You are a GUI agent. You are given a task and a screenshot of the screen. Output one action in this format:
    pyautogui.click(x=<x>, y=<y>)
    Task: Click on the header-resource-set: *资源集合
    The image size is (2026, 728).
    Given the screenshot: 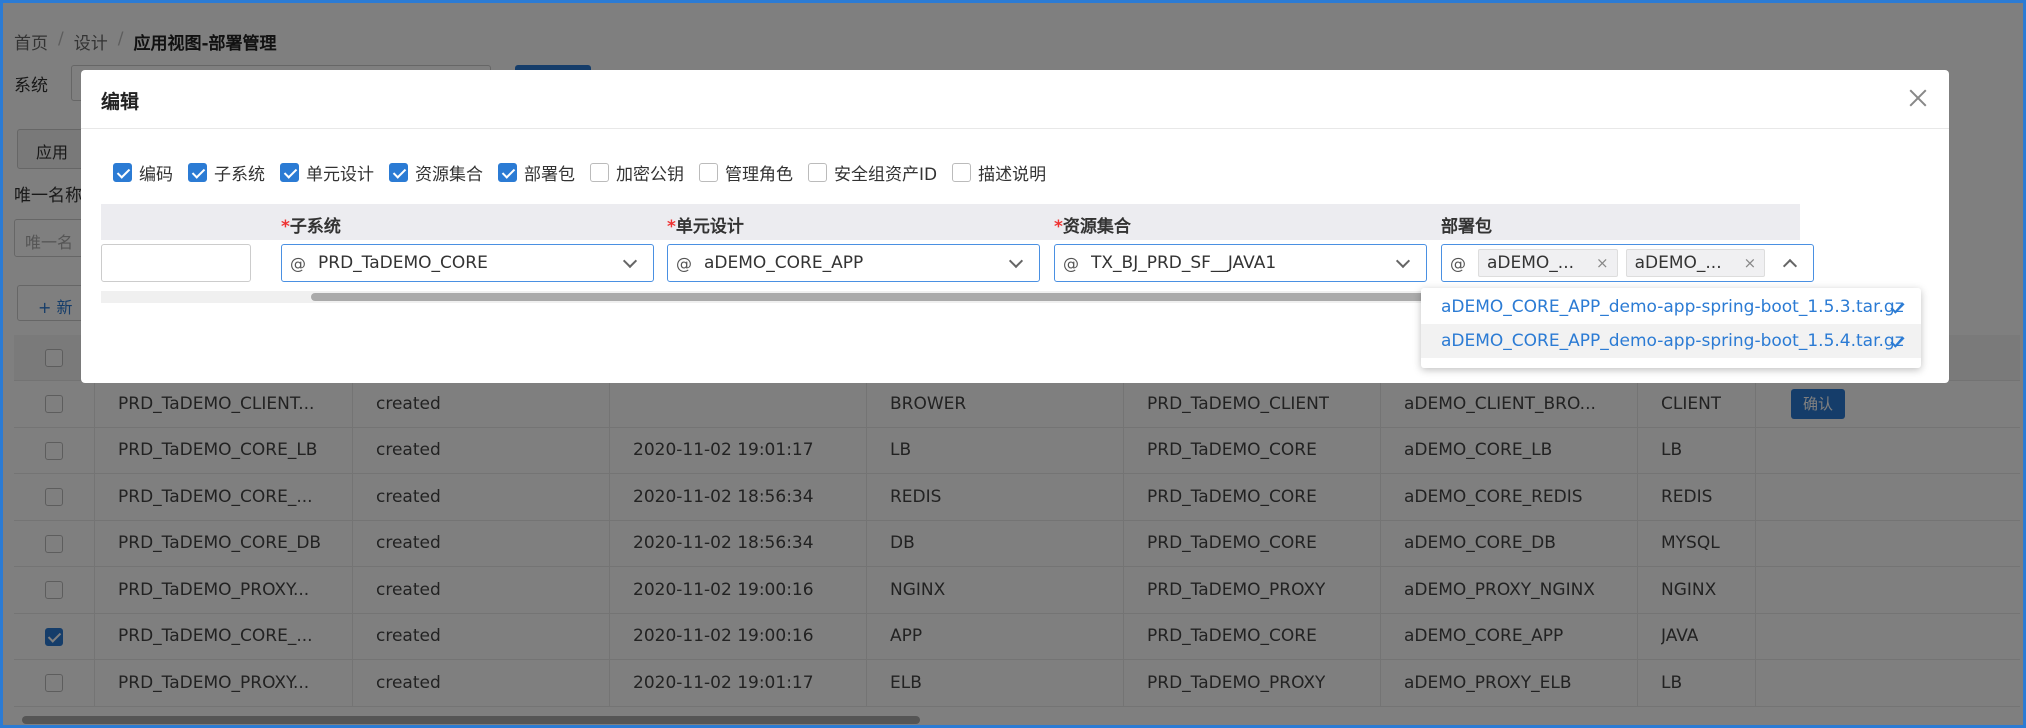 What is the action you would take?
    pyautogui.click(x=1092, y=227)
    